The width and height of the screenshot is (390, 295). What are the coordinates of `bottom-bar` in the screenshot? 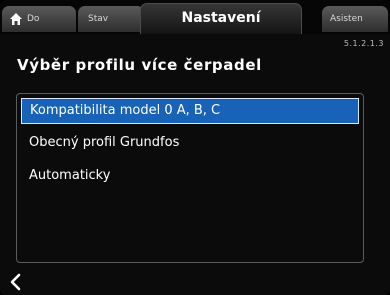 It's located at (195, 282).